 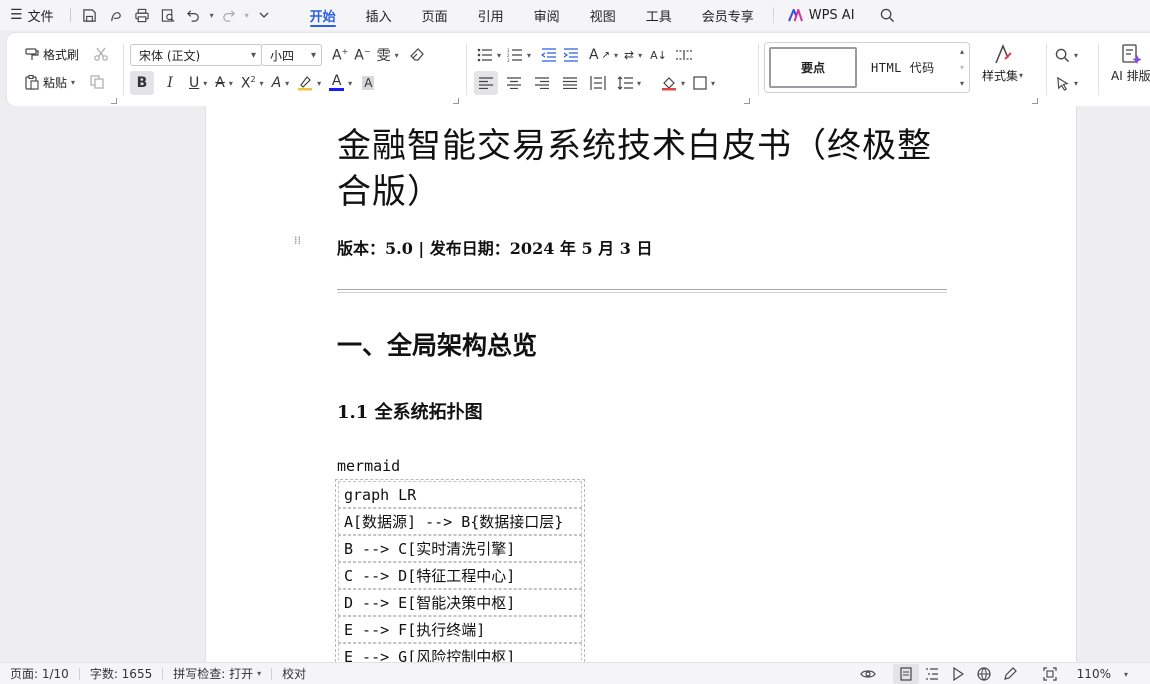 I want to click on chevron-up-icon: ▴, so click(x=962, y=51).